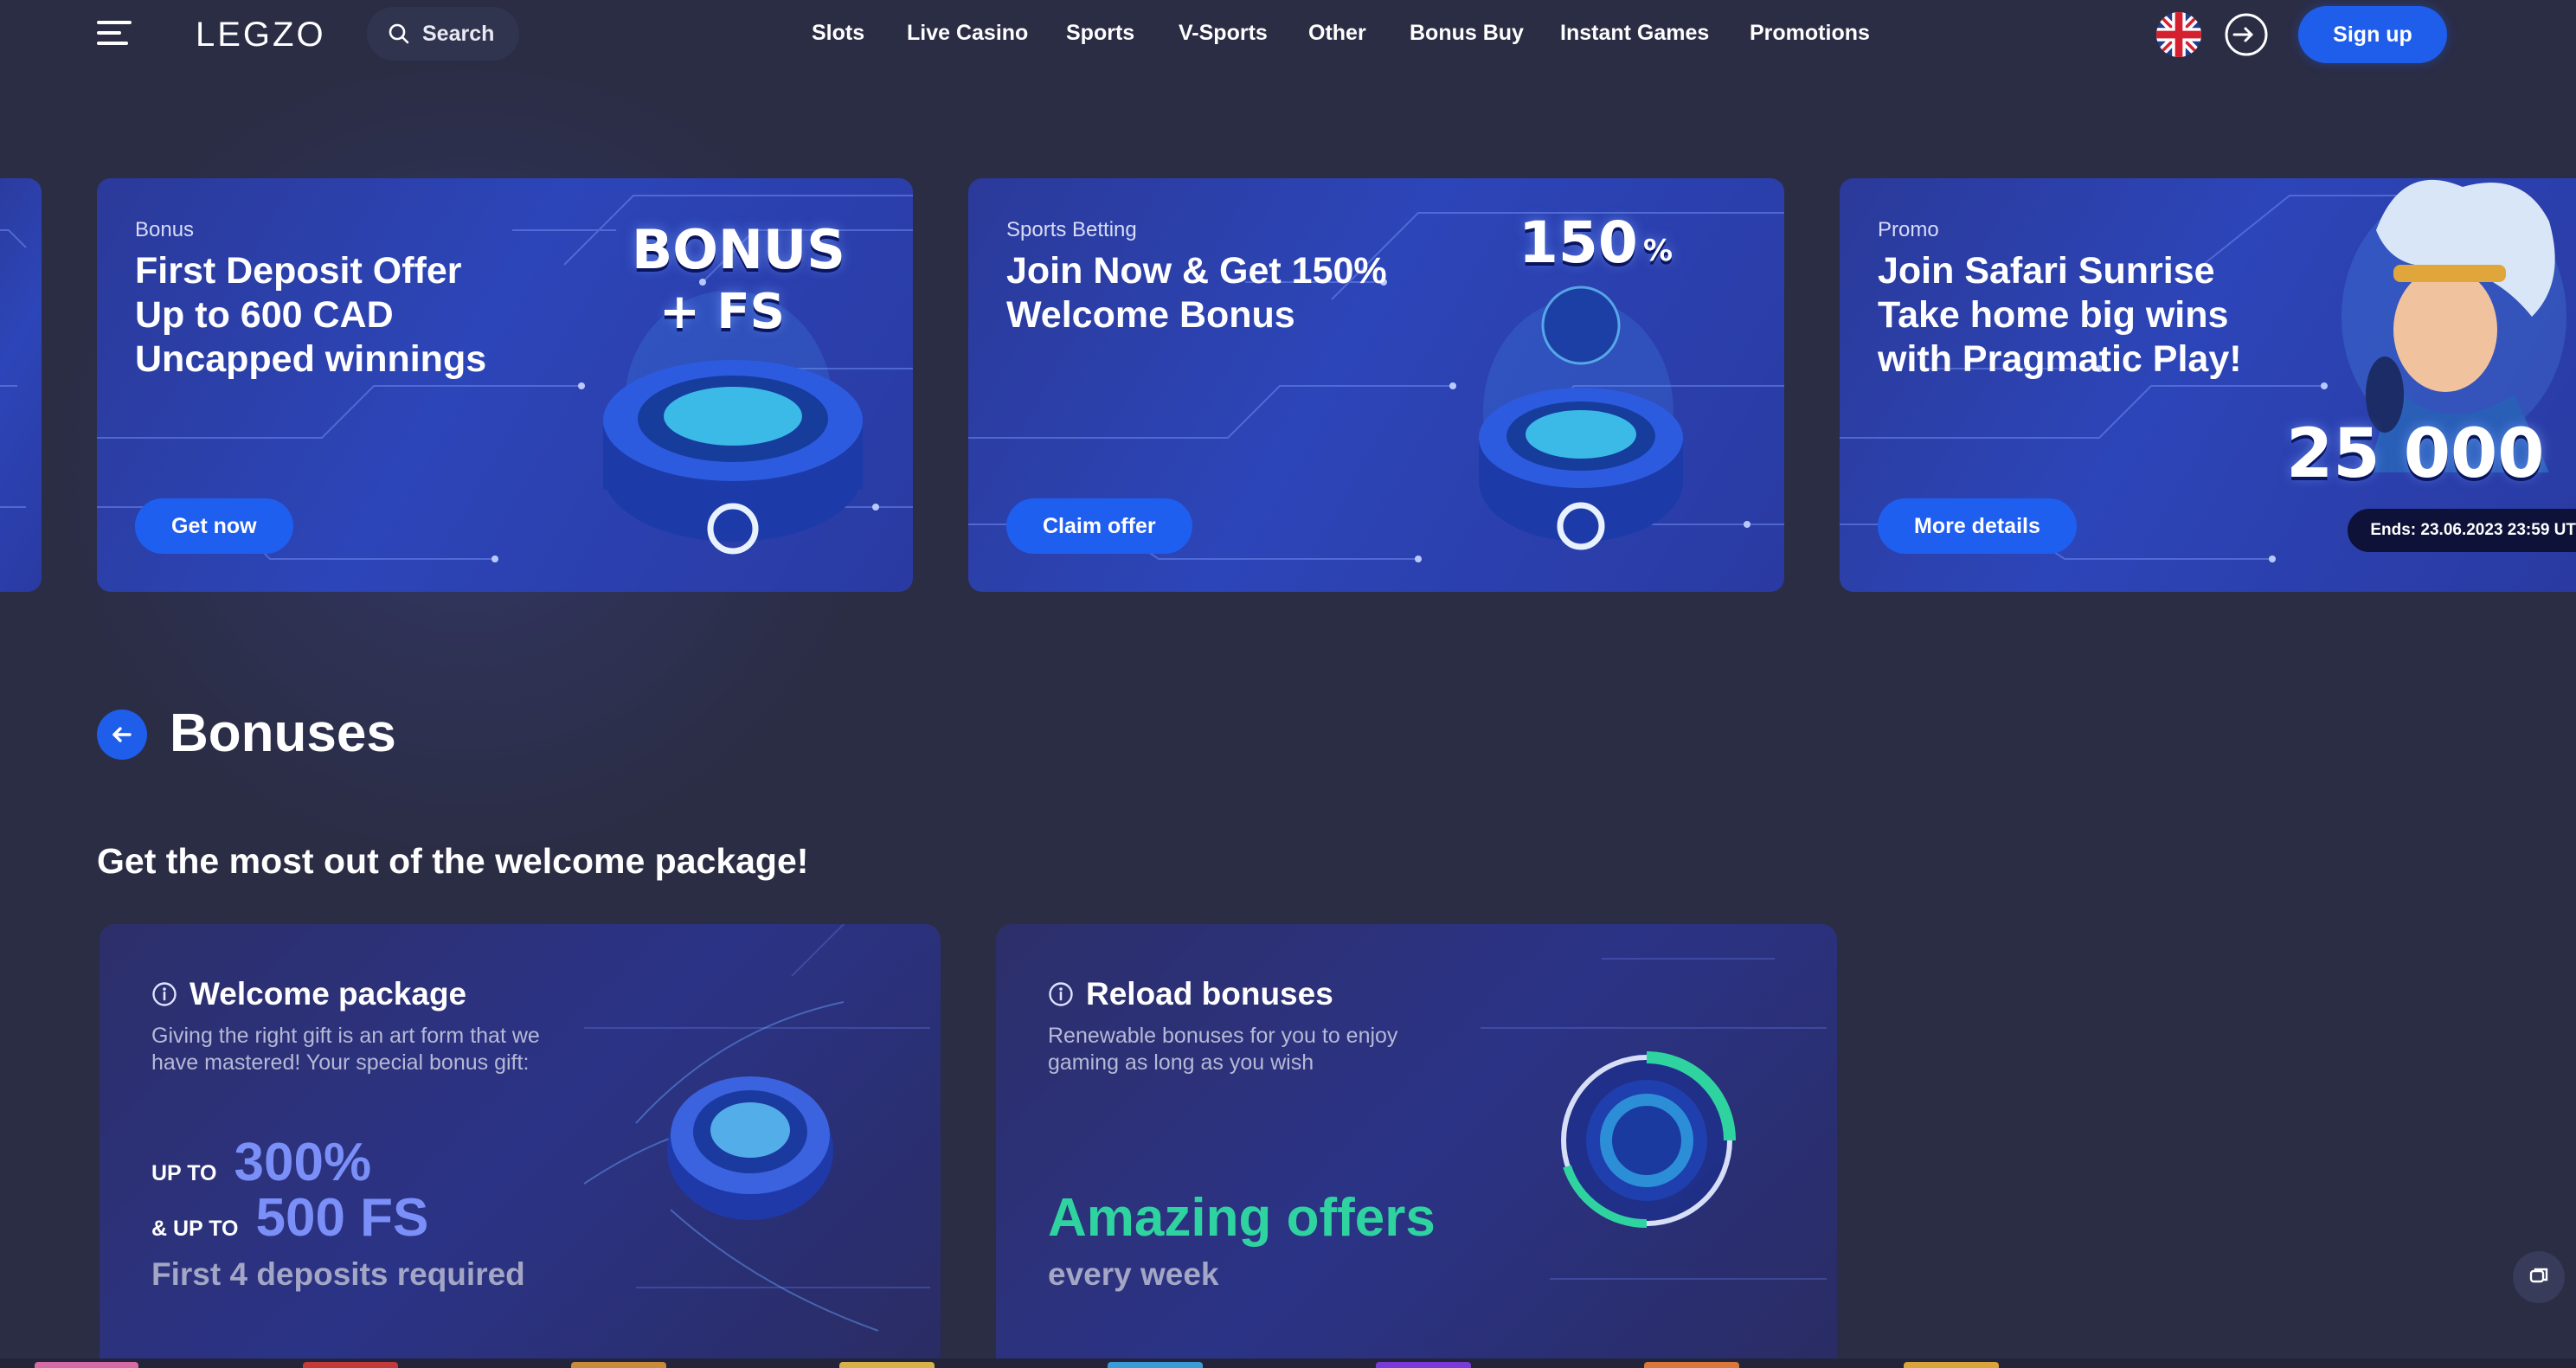 This screenshot has width=2576, height=1368. Describe the element at coordinates (1242, 1218) in the screenshot. I see `highlight-text: Amazing offers` at that location.